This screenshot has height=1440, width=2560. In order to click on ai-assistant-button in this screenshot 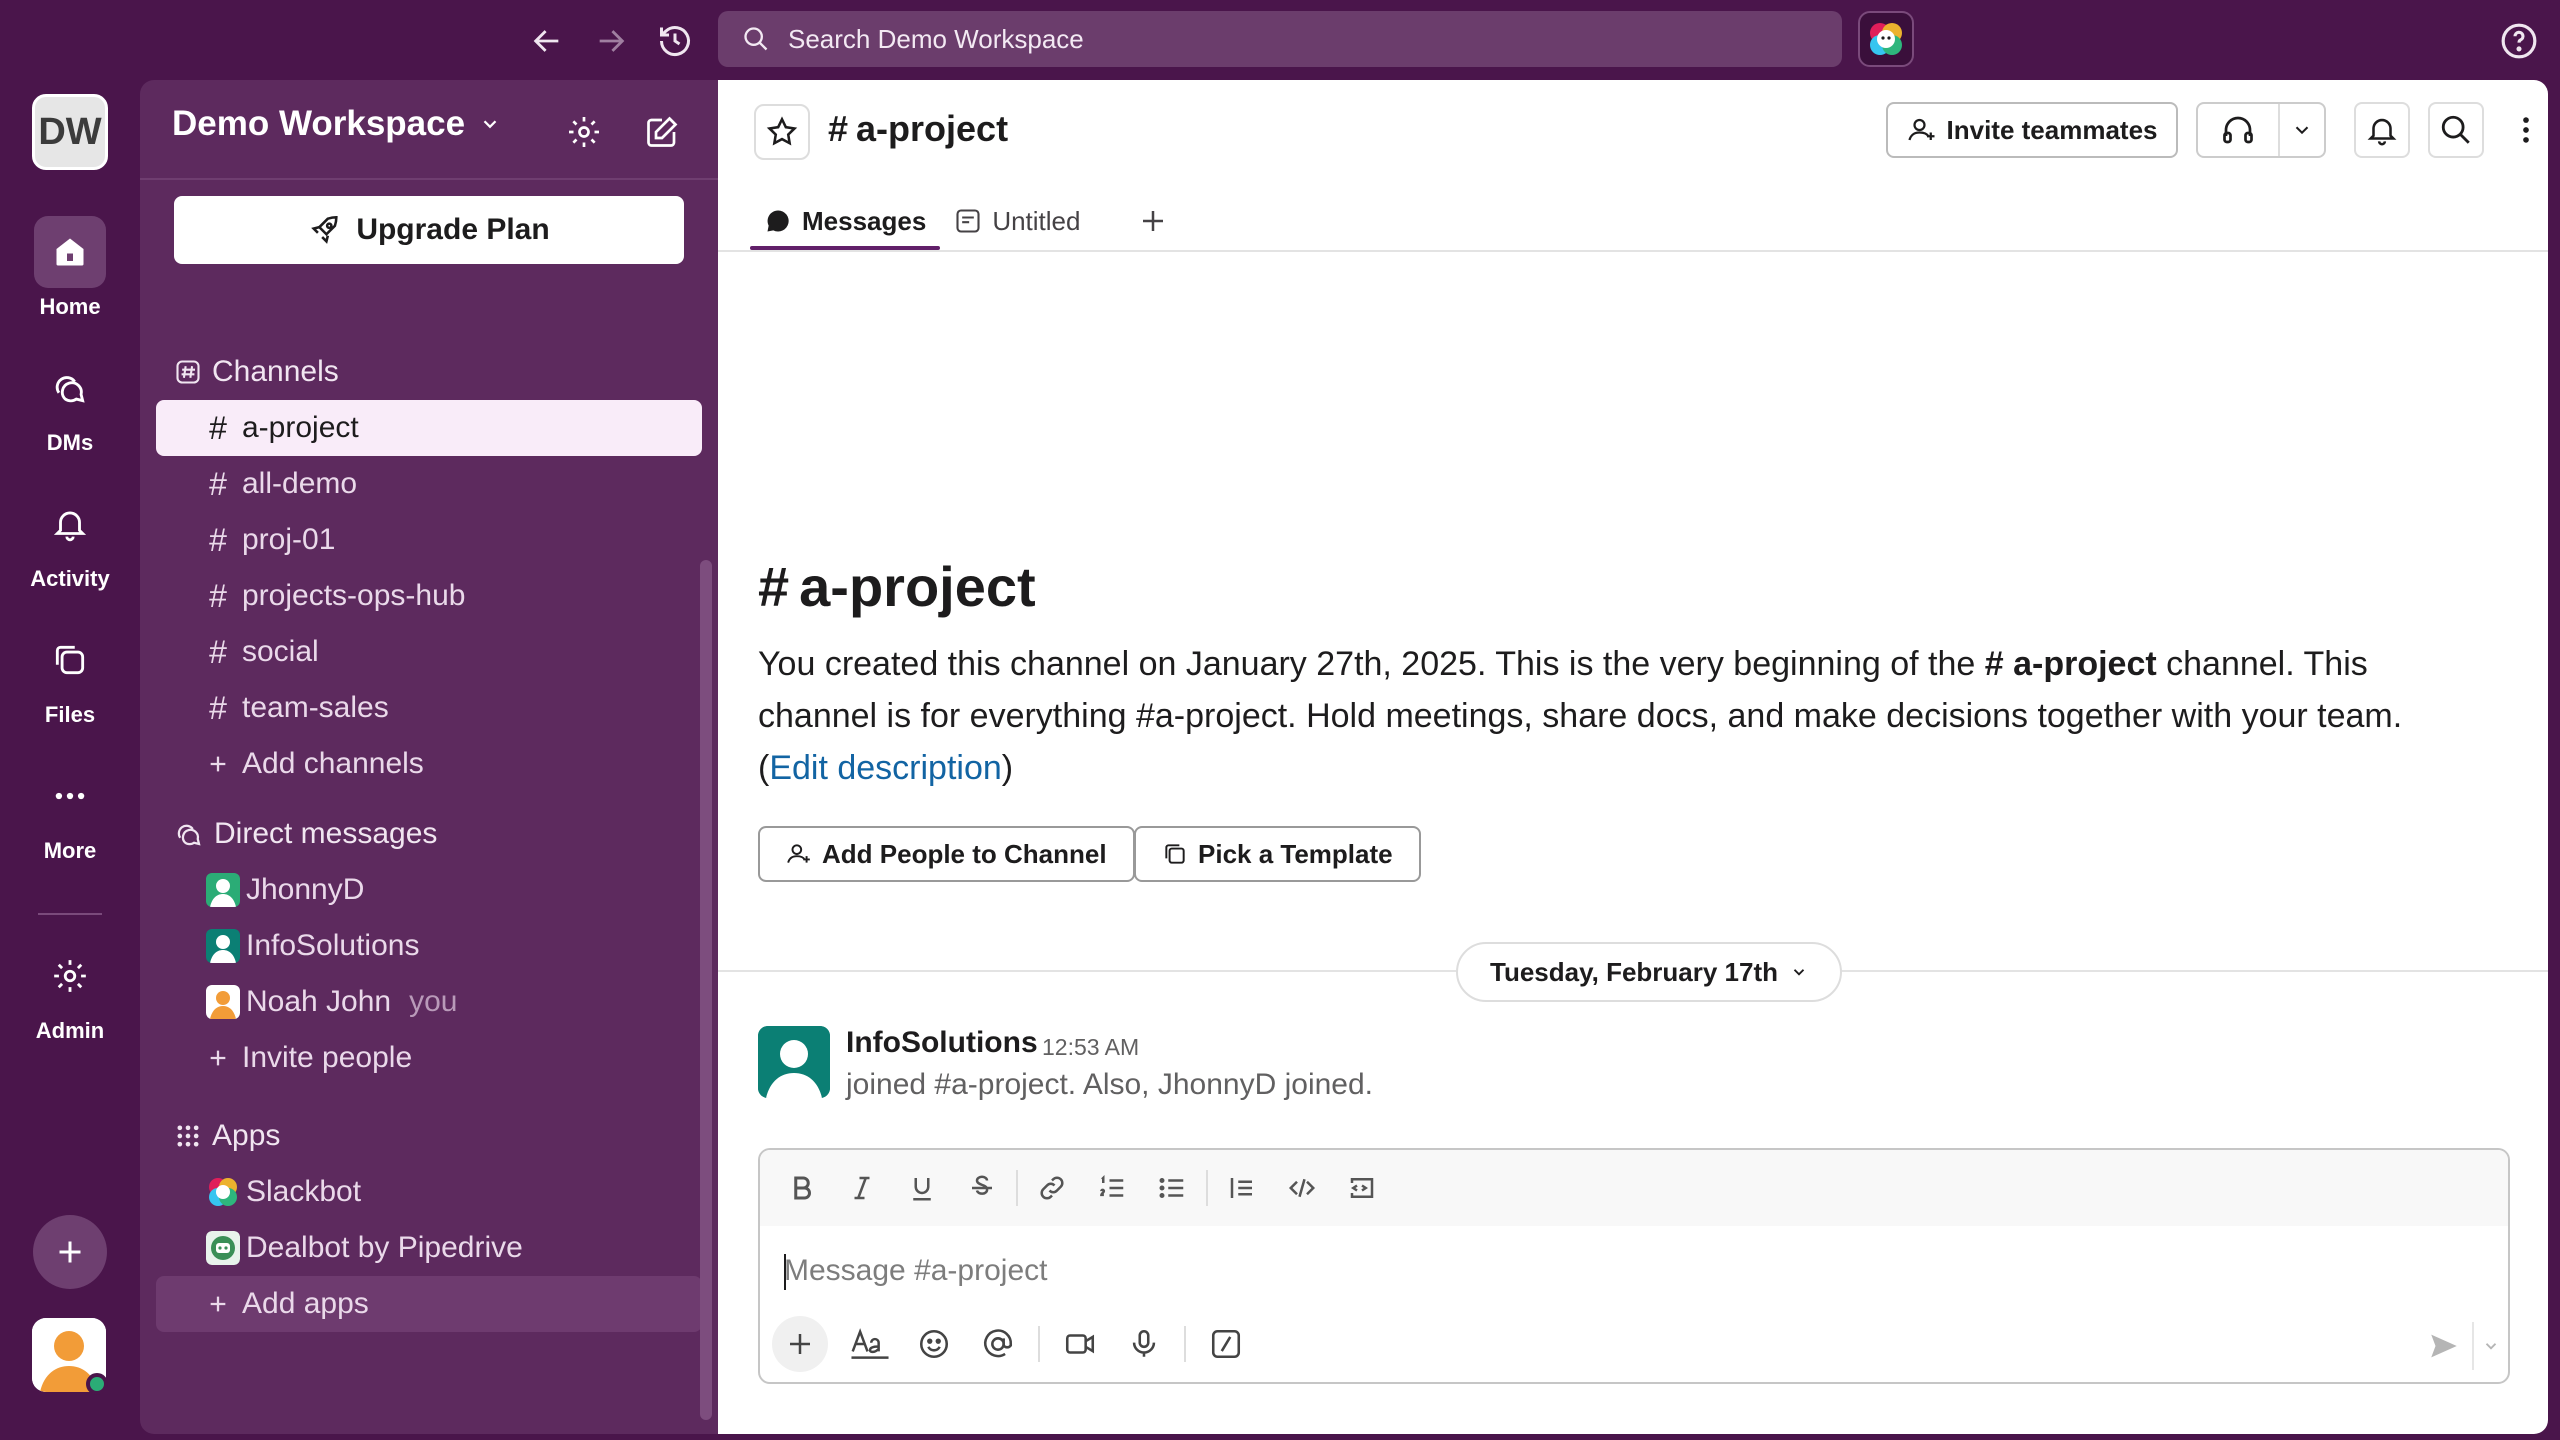, I will do `click(1886, 39)`.